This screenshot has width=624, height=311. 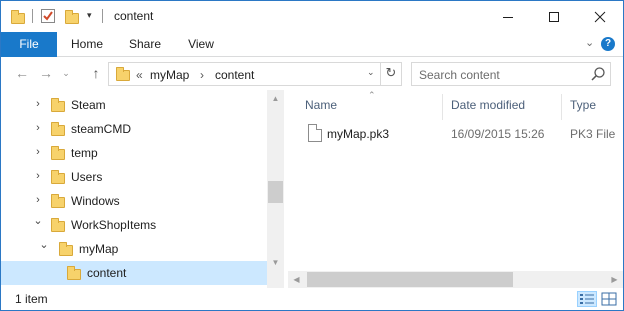 What do you see at coordinates (296, 279) in the screenshot?
I see `scroll-left-icon: ◀` at bounding box center [296, 279].